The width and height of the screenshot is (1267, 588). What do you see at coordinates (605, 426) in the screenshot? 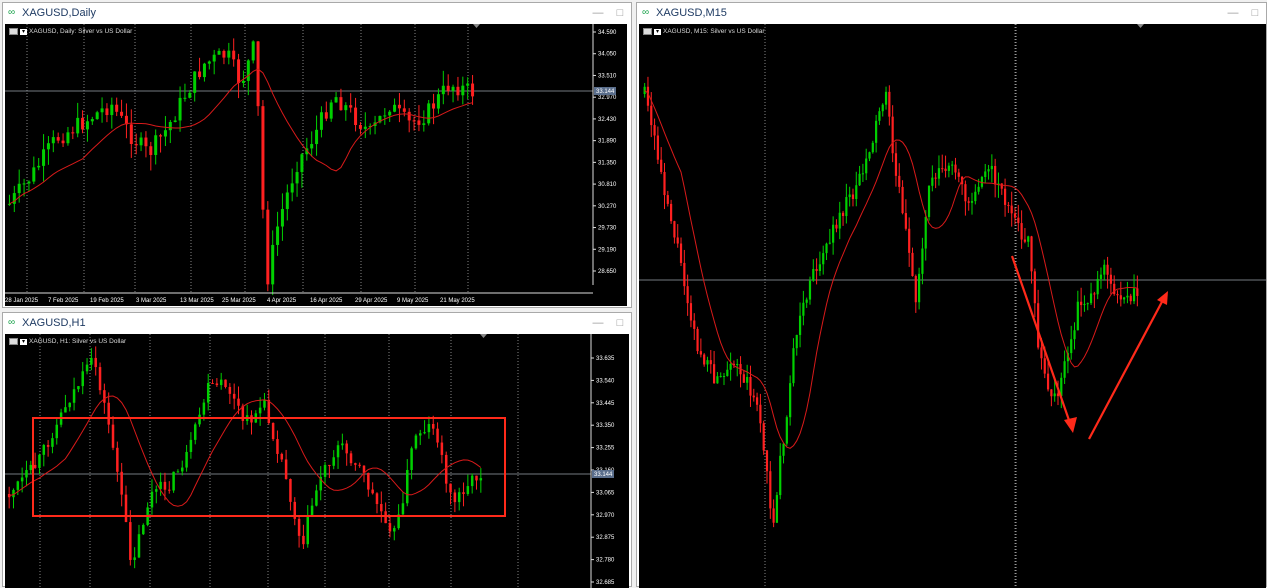
I see `price-level-label: 33.350` at bounding box center [605, 426].